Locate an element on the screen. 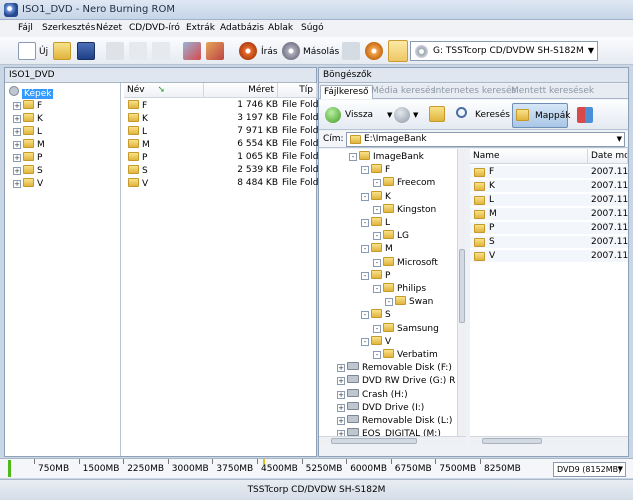 The image size is (633, 500). menu-edit: Szerkesztés is located at coordinates (68, 28).